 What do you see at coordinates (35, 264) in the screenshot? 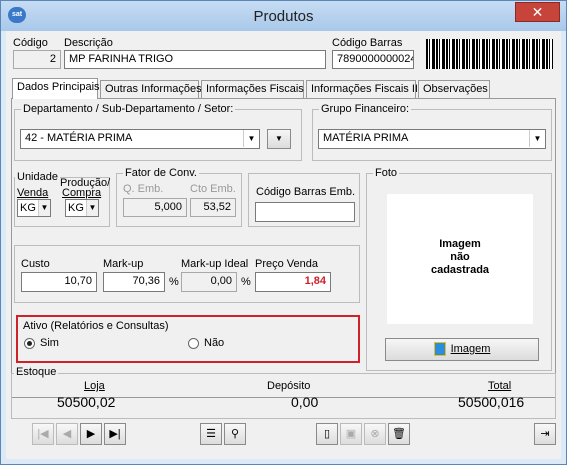
I see `custo-label: Custo` at bounding box center [35, 264].